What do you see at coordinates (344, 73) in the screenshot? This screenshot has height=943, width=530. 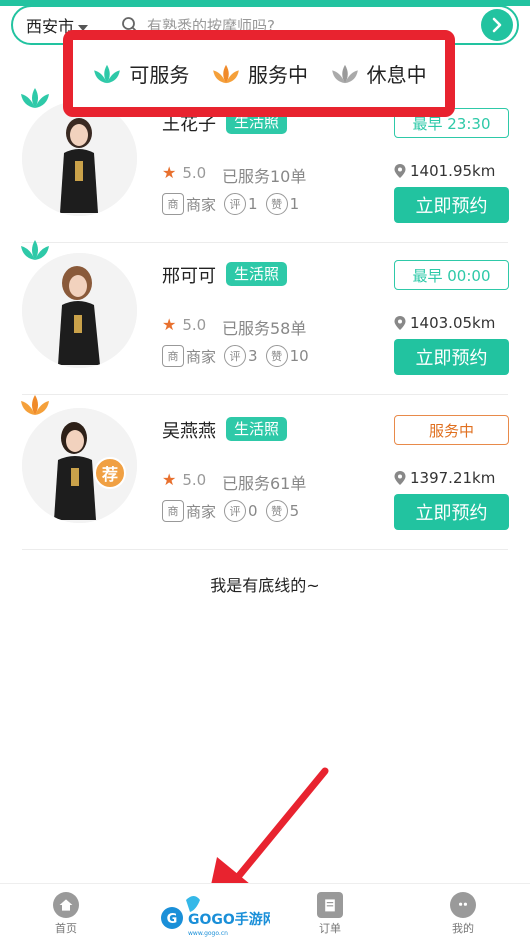 I see `lotus-resting-icon` at bounding box center [344, 73].